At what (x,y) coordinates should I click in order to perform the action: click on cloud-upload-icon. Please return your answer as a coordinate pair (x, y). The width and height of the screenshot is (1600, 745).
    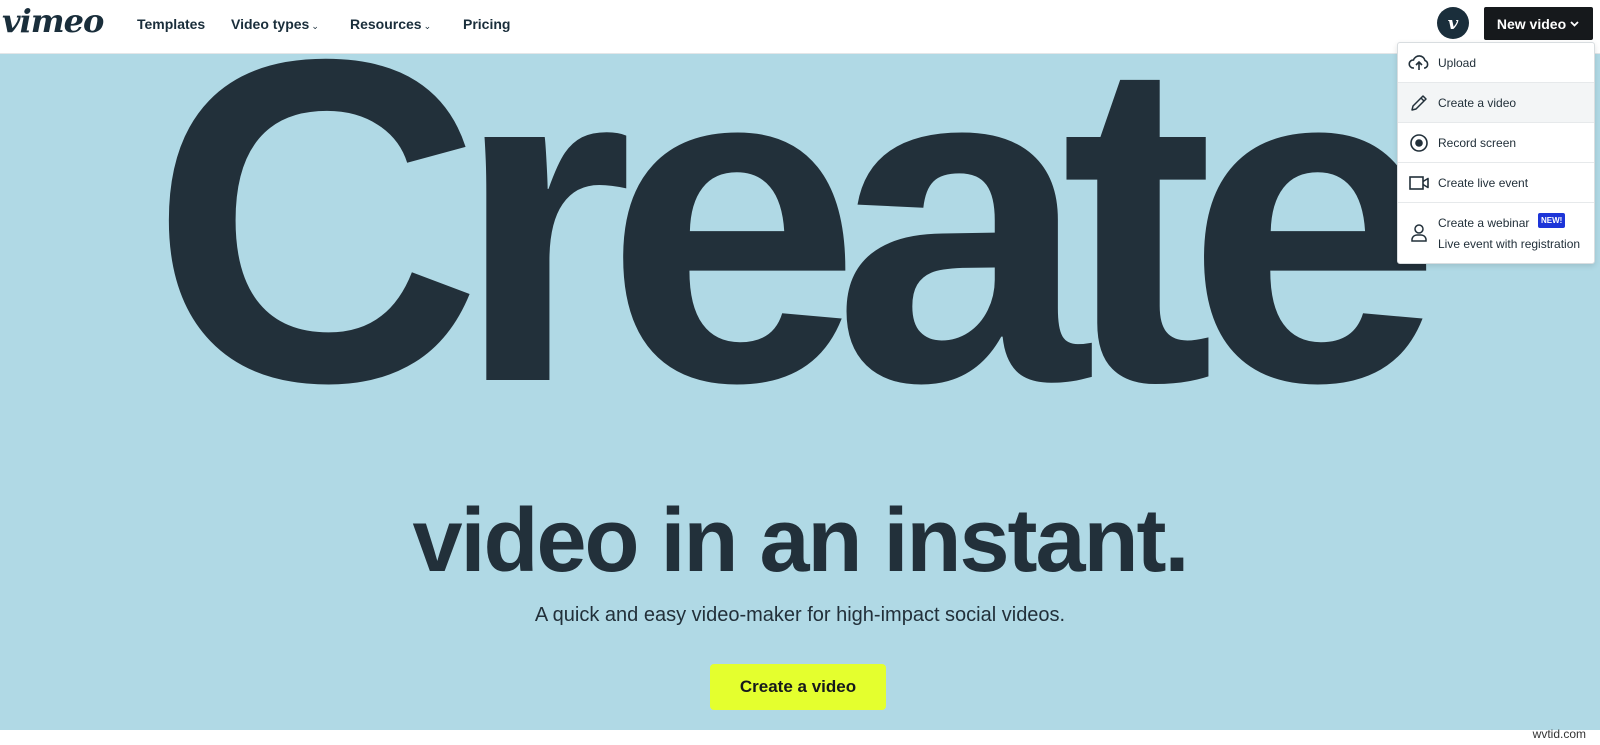
    Looking at the image, I should click on (1419, 63).